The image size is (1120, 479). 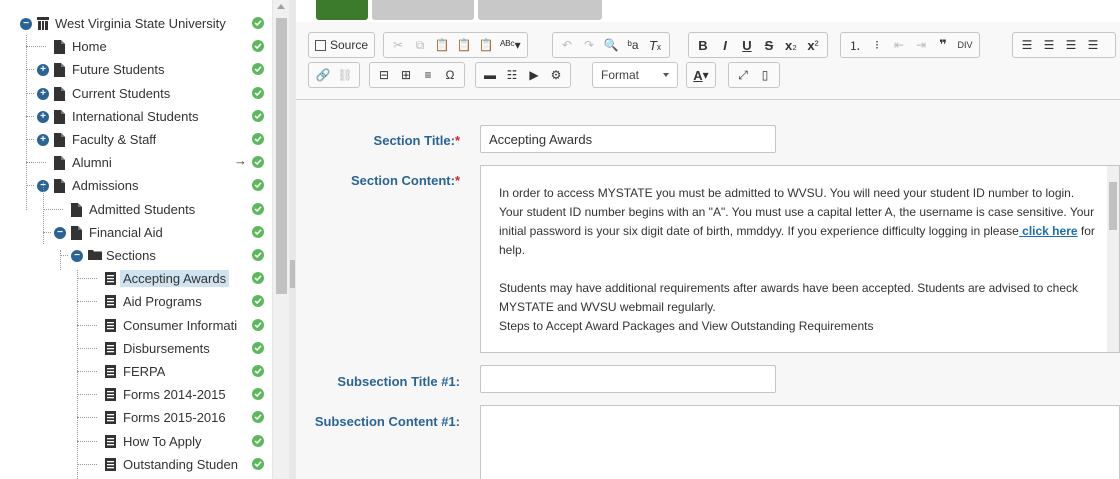 What do you see at coordinates (943, 45) in the screenshot?
I see `blockquote-icon: ❞` at bounding box center [943, 45].